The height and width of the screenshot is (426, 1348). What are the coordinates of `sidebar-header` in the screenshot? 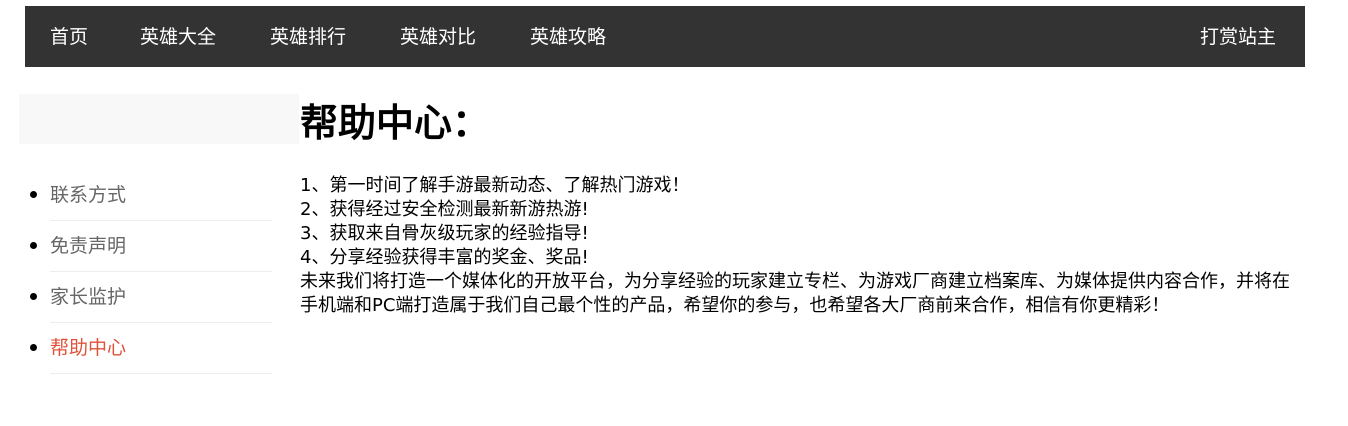 It's located at (159, 119).